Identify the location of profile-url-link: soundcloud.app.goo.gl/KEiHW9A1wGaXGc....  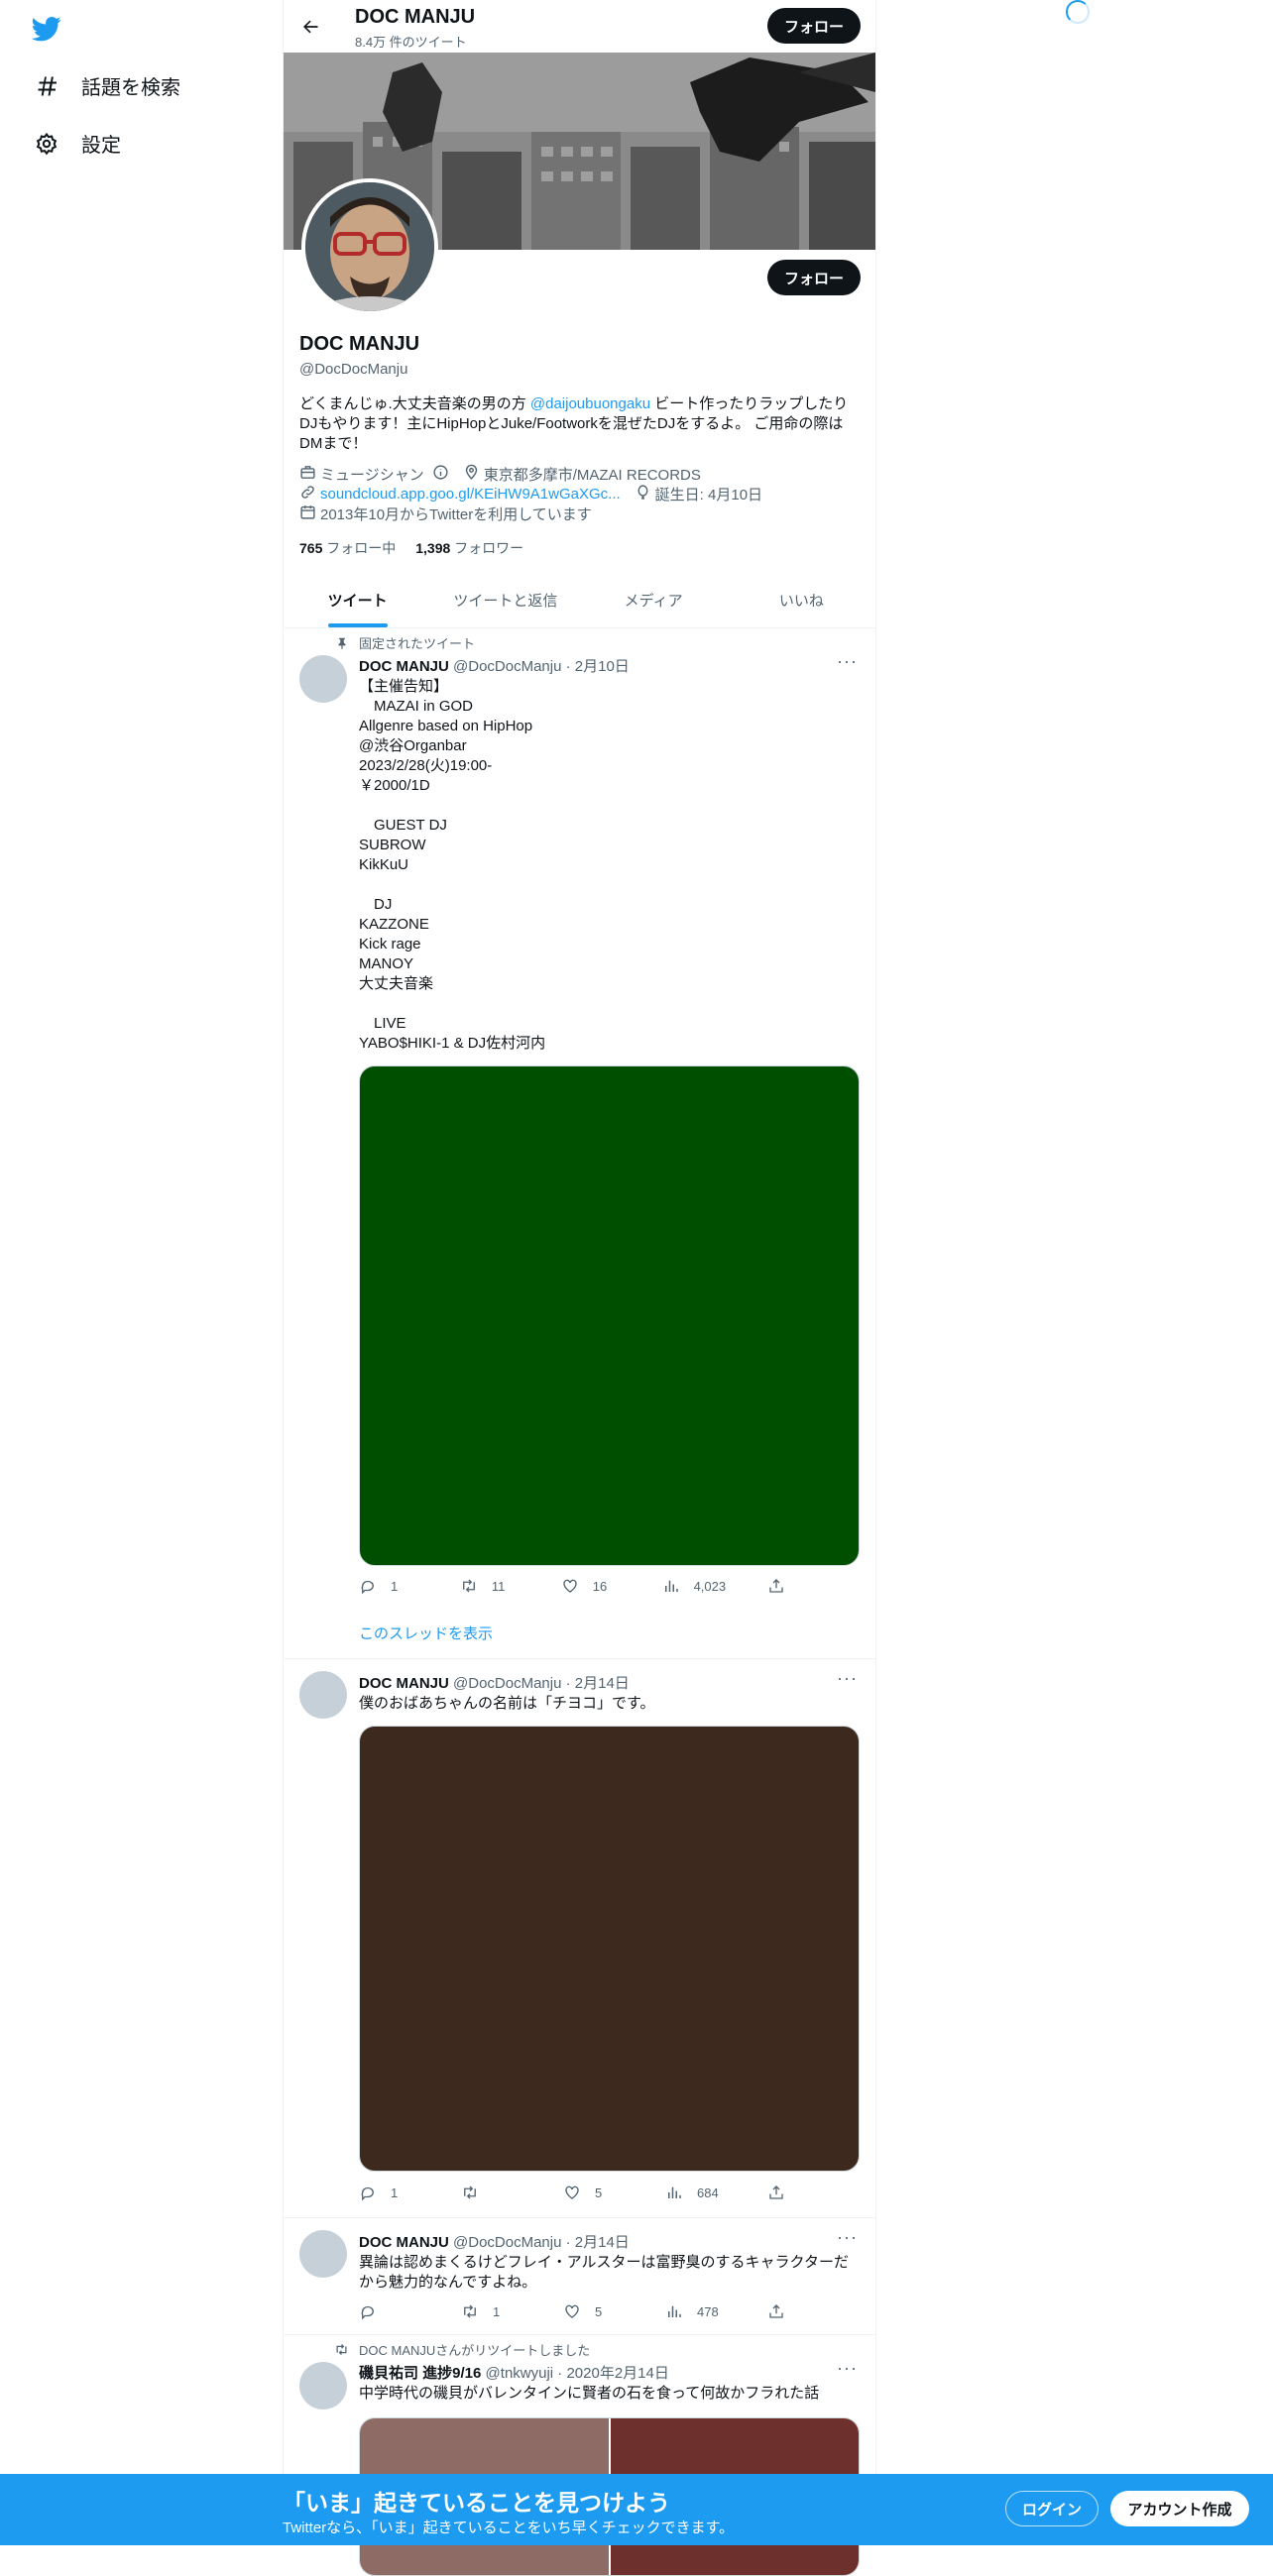
(470, 494).